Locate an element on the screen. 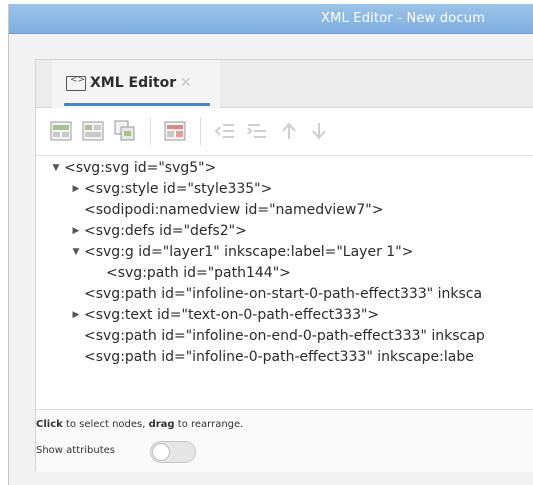 This screenshot has height=485, width=533. new-text-node-button is located at coordinates (93, 131).